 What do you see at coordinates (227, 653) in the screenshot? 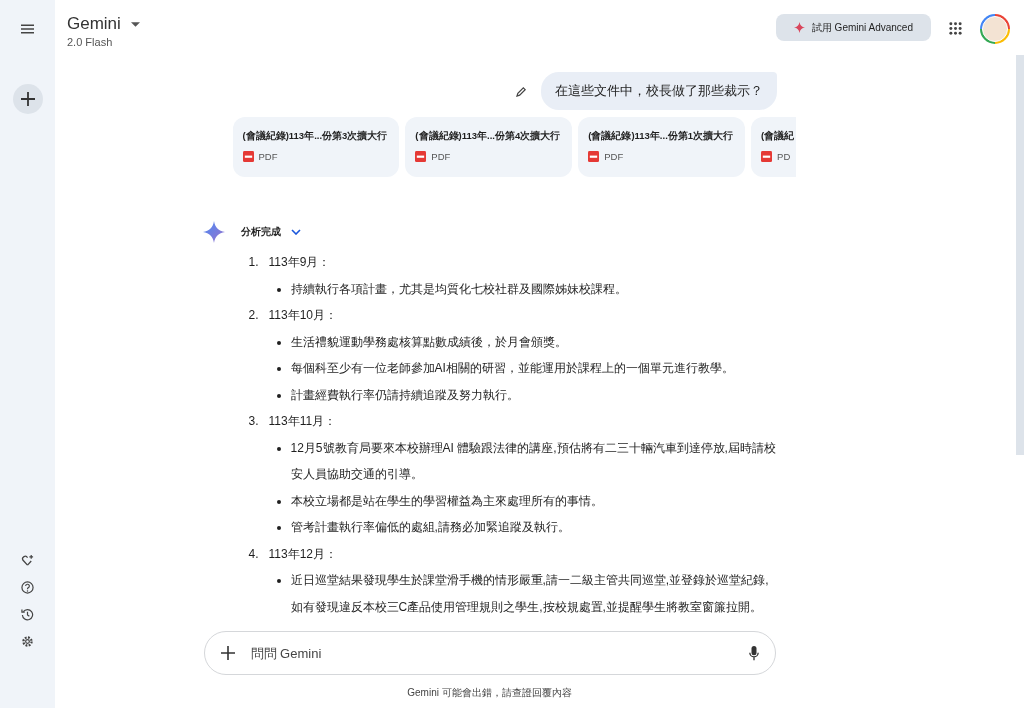
I see `add-icon` at bounding box center [227, 653].